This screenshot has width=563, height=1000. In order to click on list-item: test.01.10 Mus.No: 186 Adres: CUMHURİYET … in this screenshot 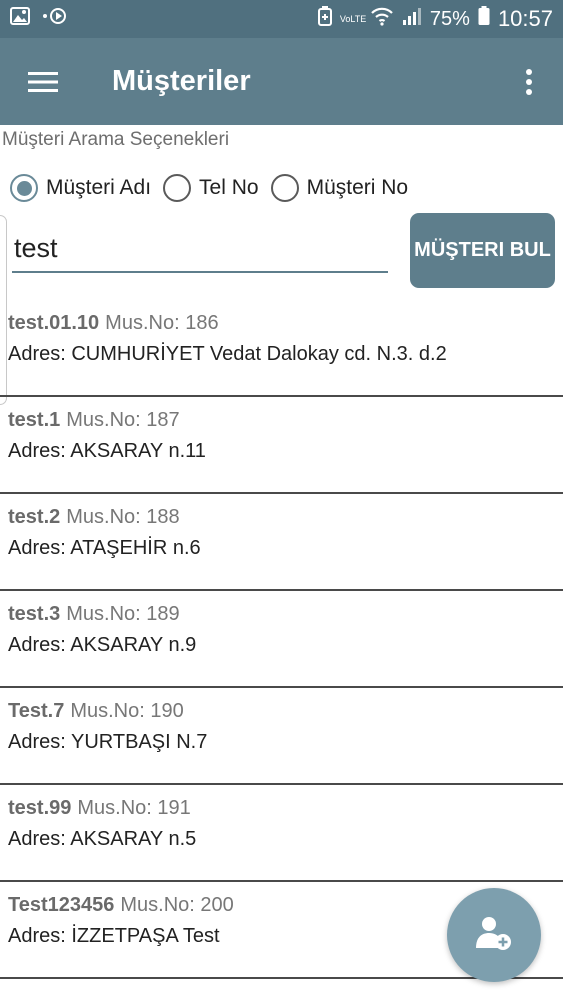, I will do `click(281, 348)`.